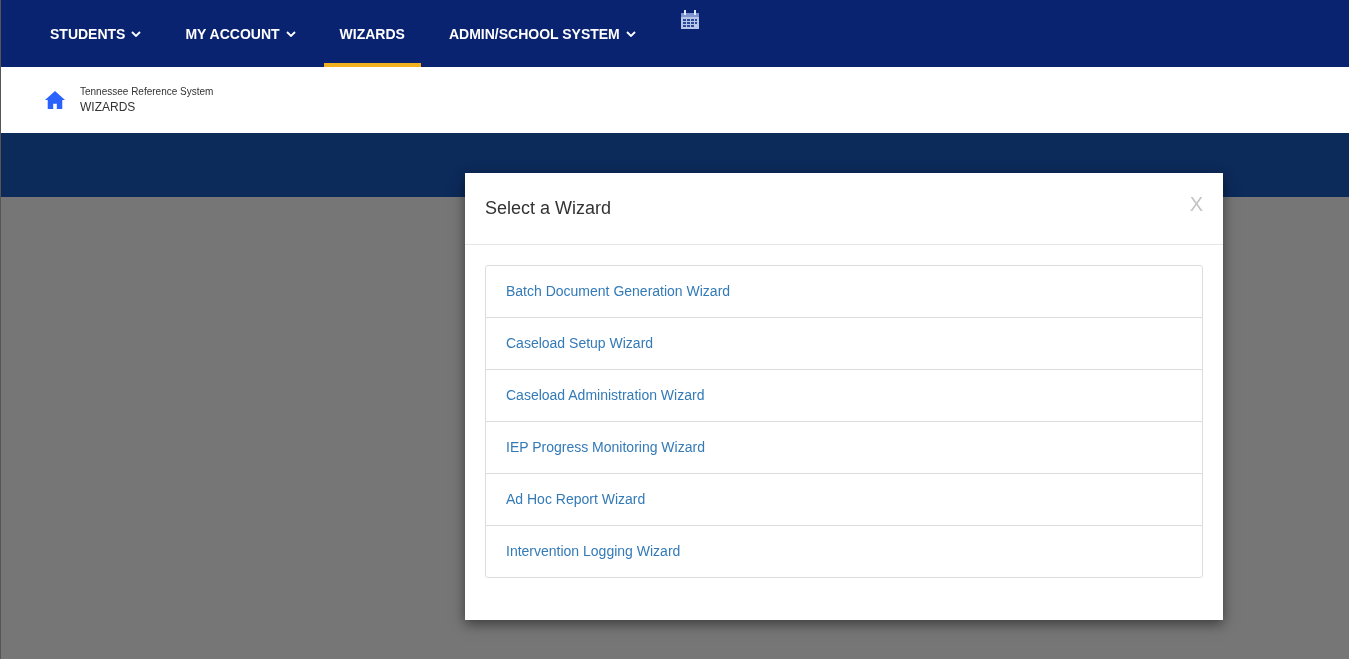 The width and height of the screenshot is (1349, 659). Describe the element at coordinates (542, 33) in the screenshot. I see `nav-tab: ADMIN/SCHOOL SYSTEM` at that location.